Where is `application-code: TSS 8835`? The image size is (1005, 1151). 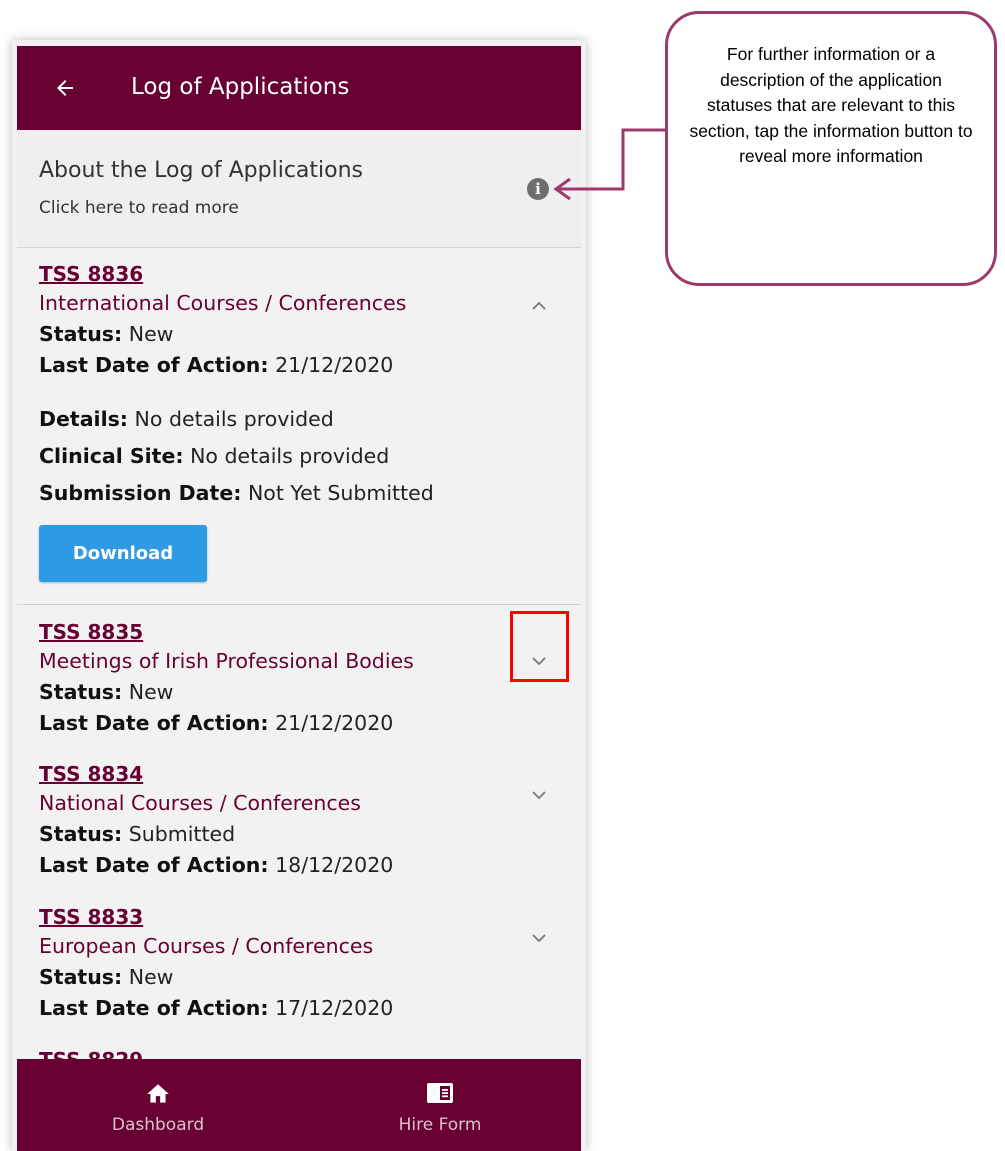 application-code: TSS 8835 is located at coordinates (91, 632).